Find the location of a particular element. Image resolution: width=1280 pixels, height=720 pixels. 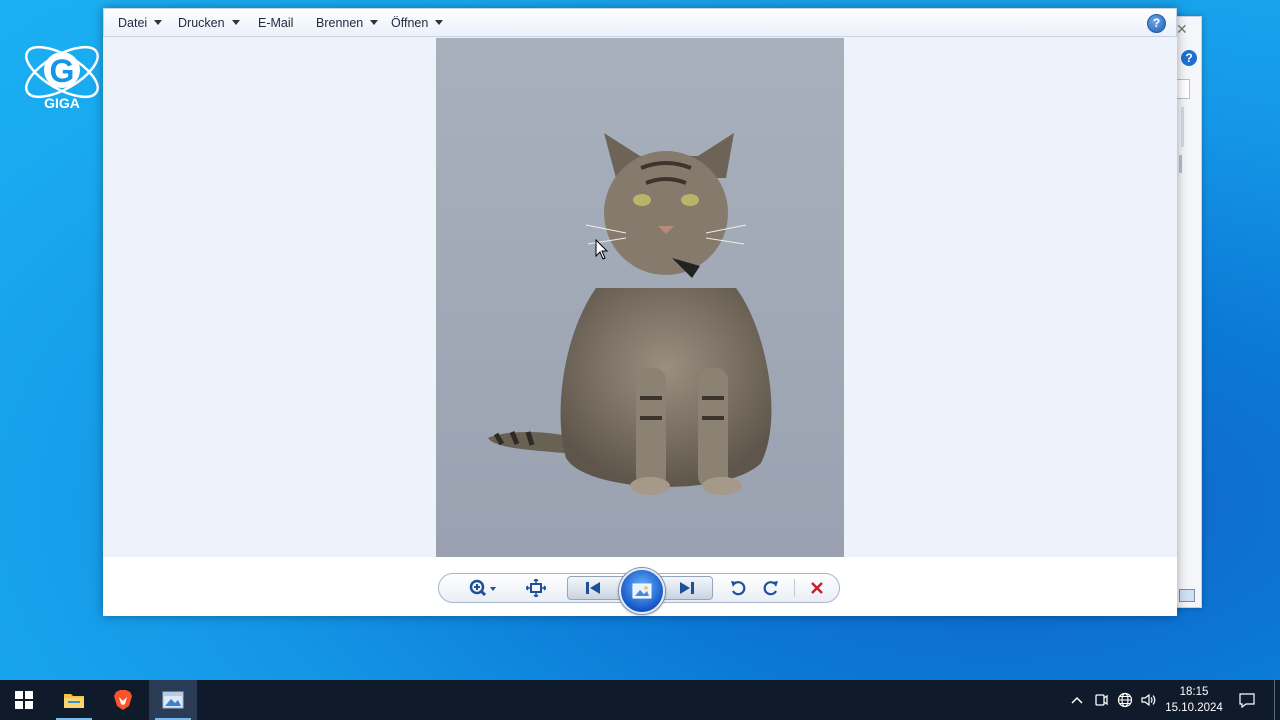

scroll-arrow is located at coordinates (1183, 89).